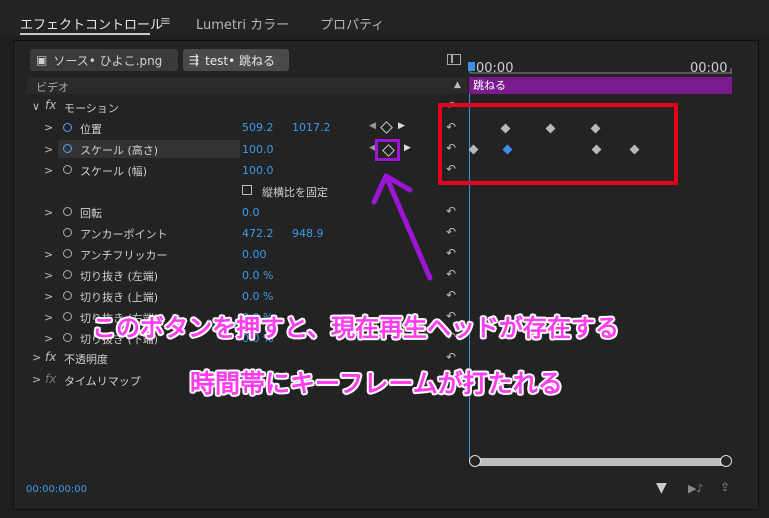 The image size is (769, 518). What do you see at coordinates (102, 381) in the screenshot?
I see `time-remap-label: タイムリマップ` at bounding box center [102, 381].